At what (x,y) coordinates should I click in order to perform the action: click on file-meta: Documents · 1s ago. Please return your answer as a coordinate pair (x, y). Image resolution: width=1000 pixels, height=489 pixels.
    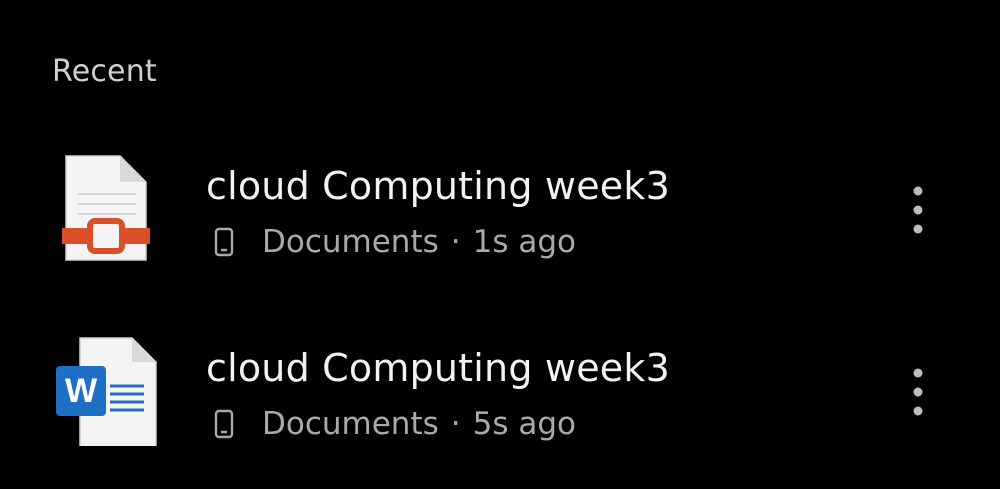
    Looking at the image, I should click on (395, 242).